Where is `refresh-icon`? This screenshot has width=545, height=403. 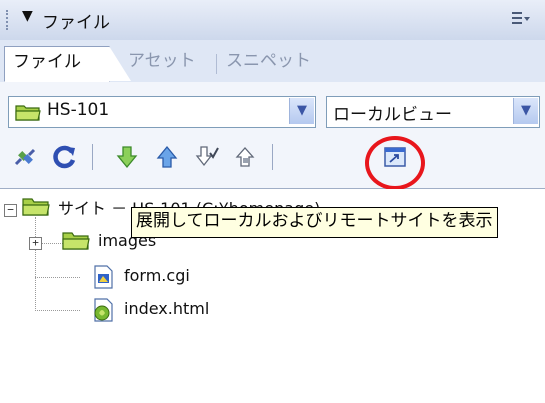
refresh-icon is located at coordinates (64, 157).